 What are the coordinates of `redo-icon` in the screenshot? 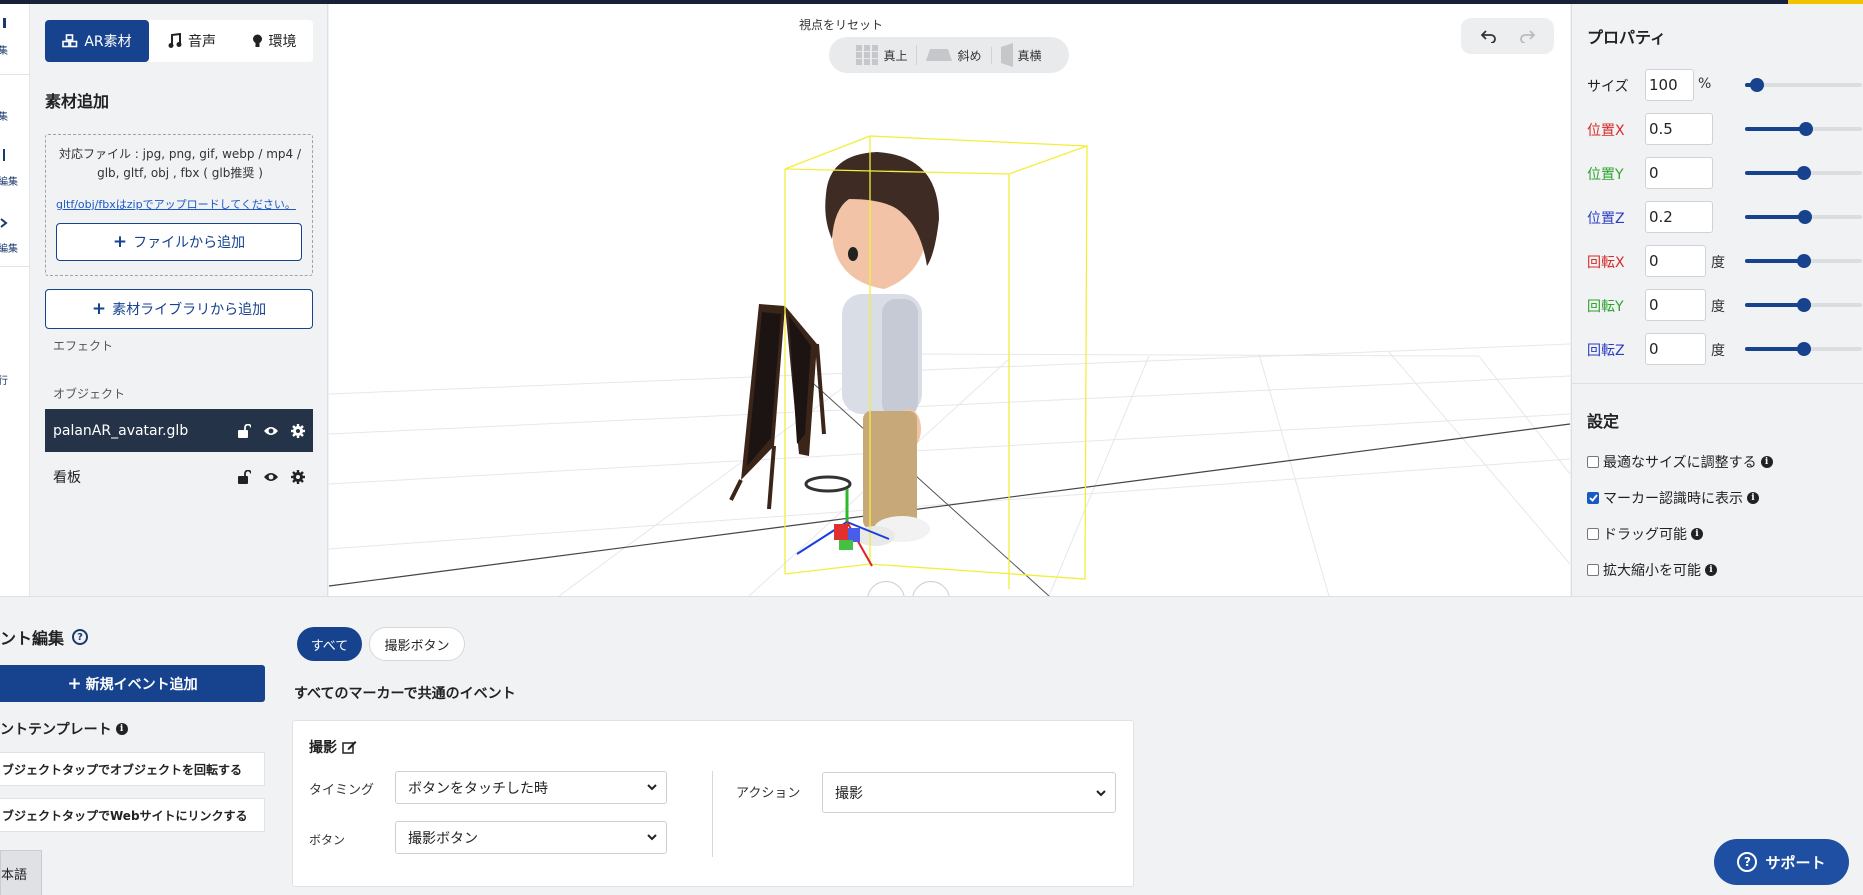 It's located at (1527, 36).